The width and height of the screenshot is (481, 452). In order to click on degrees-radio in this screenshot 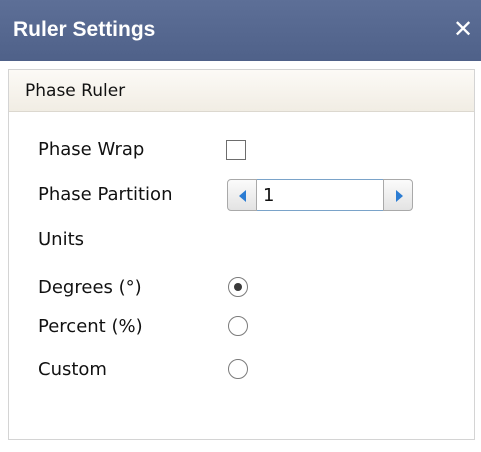, I will do `click(238, 287)`.